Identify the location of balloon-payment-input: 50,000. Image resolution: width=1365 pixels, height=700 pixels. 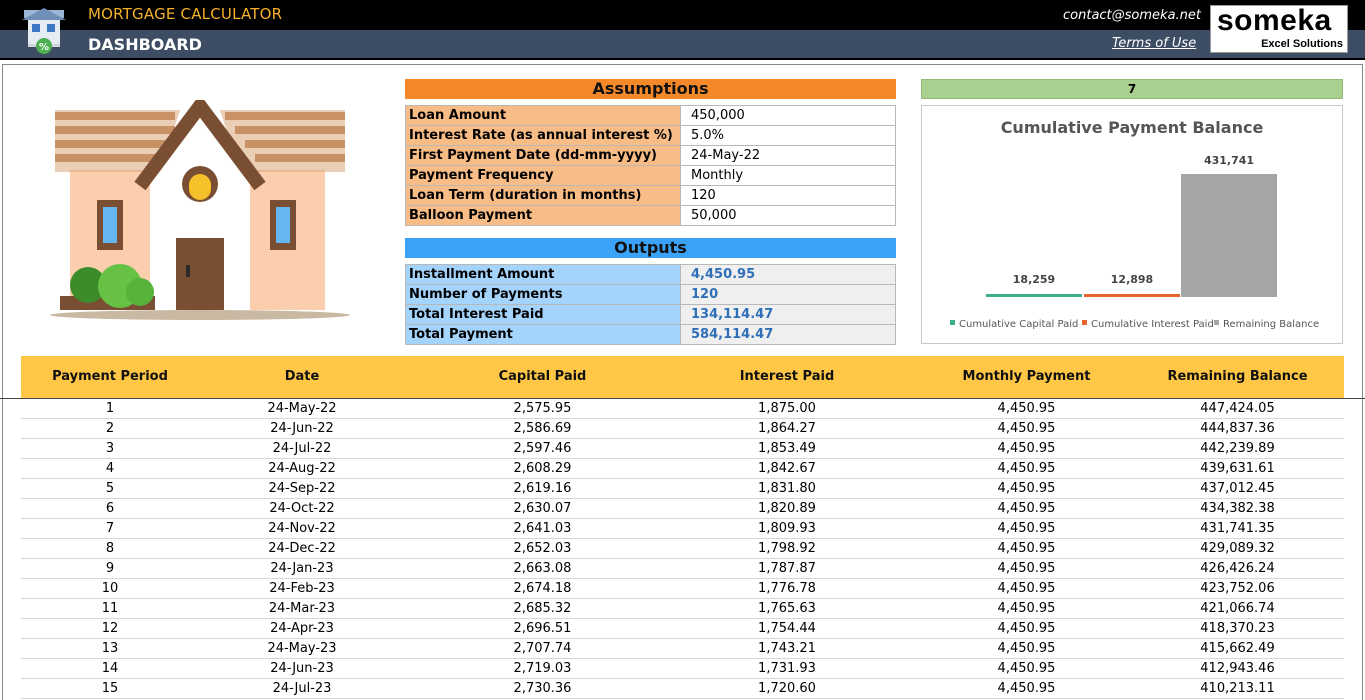
(788, 215).